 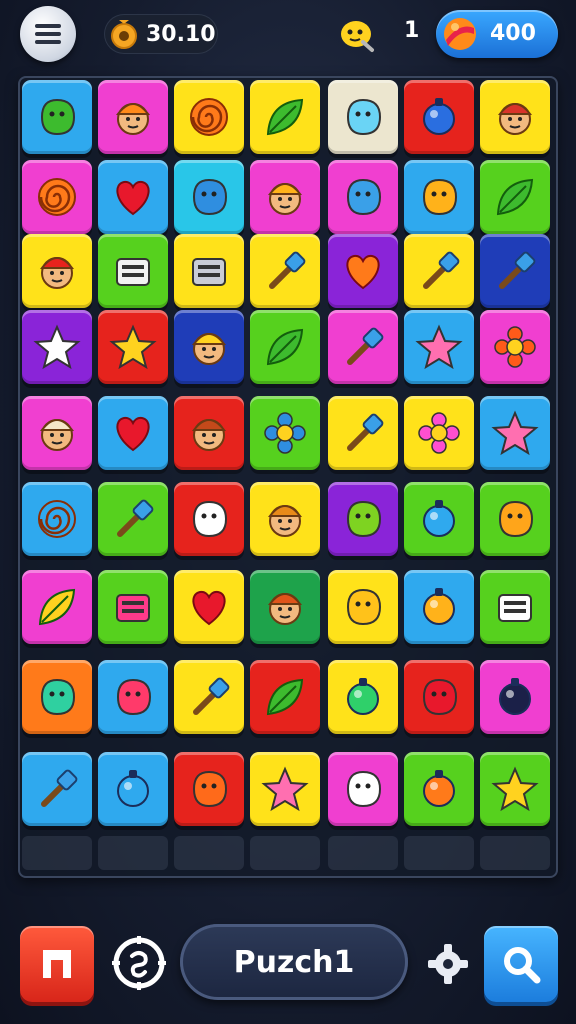 I want to click on wing-icon, so click(x=57, y=607).